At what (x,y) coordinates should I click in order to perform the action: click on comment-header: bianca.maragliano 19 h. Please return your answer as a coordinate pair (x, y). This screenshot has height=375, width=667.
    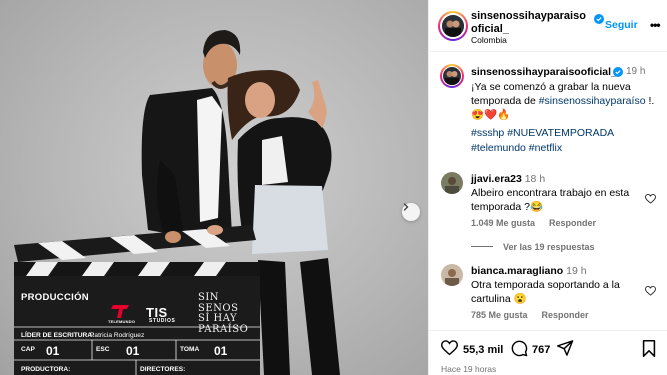
    Looking at the image, I should click on (529, 271).